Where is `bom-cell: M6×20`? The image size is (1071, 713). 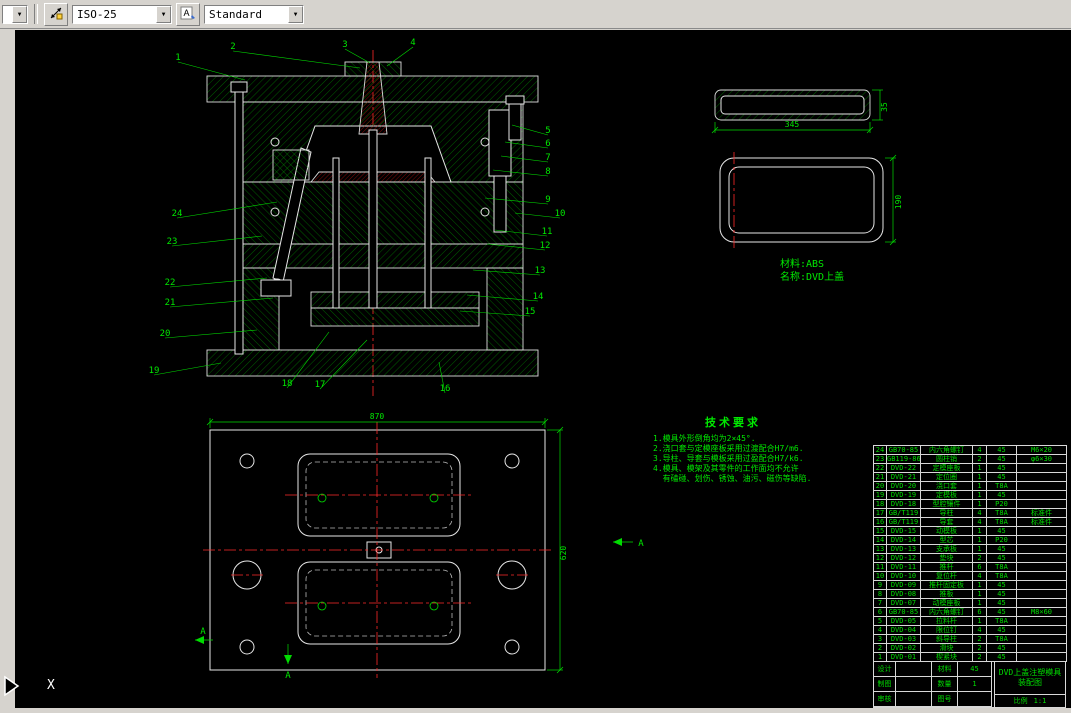 bom-cell: M6×20 is located at coordinates (1041, 450).